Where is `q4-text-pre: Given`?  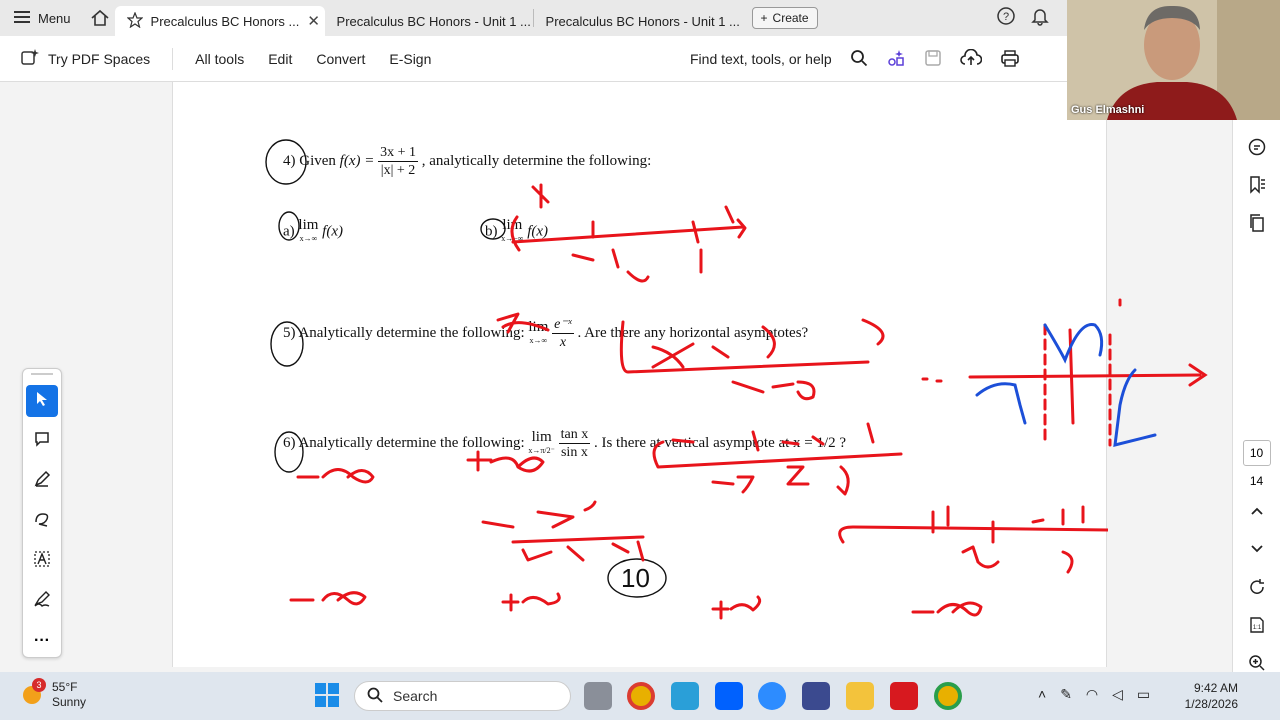
q4-text-pre: Given is located at coordinates (317, 160).